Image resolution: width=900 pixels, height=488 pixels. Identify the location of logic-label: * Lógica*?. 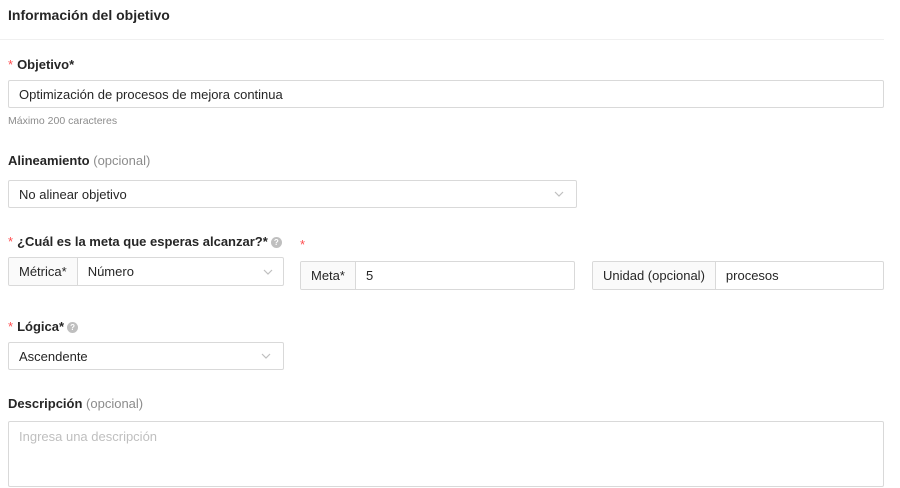
(43, 326).